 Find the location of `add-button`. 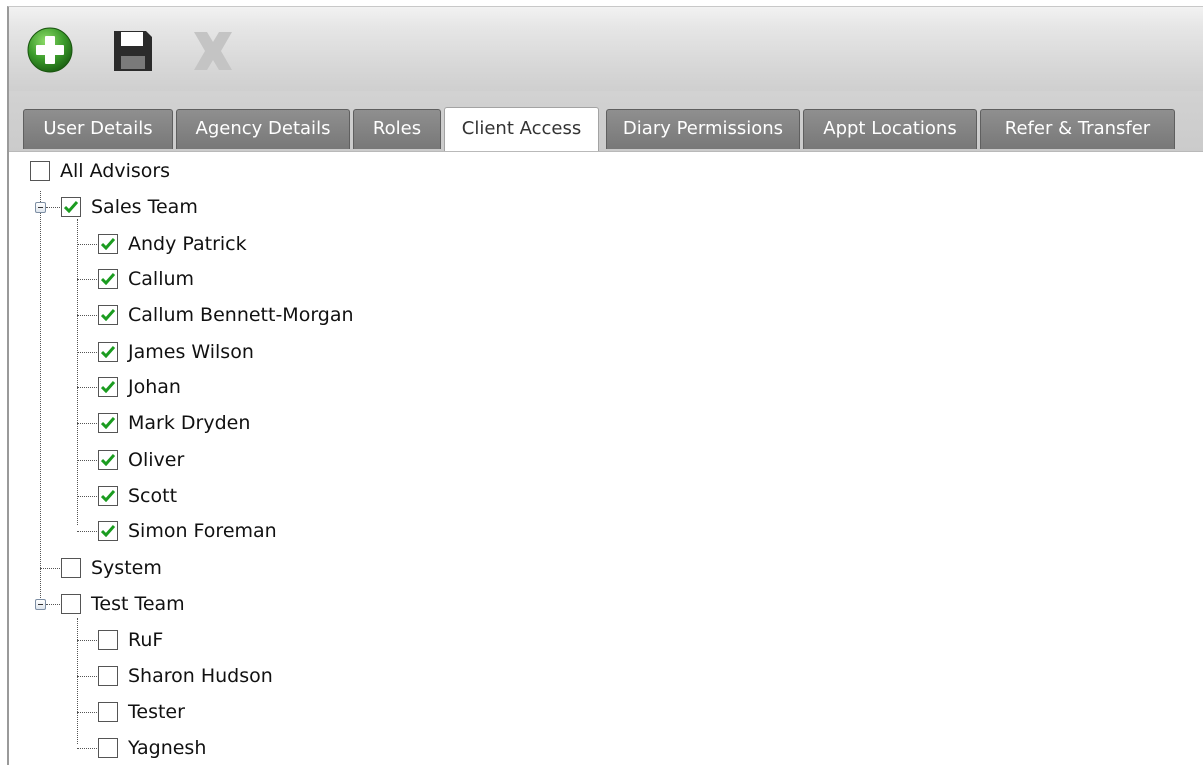

add-button is located at coordinates (50, 52).